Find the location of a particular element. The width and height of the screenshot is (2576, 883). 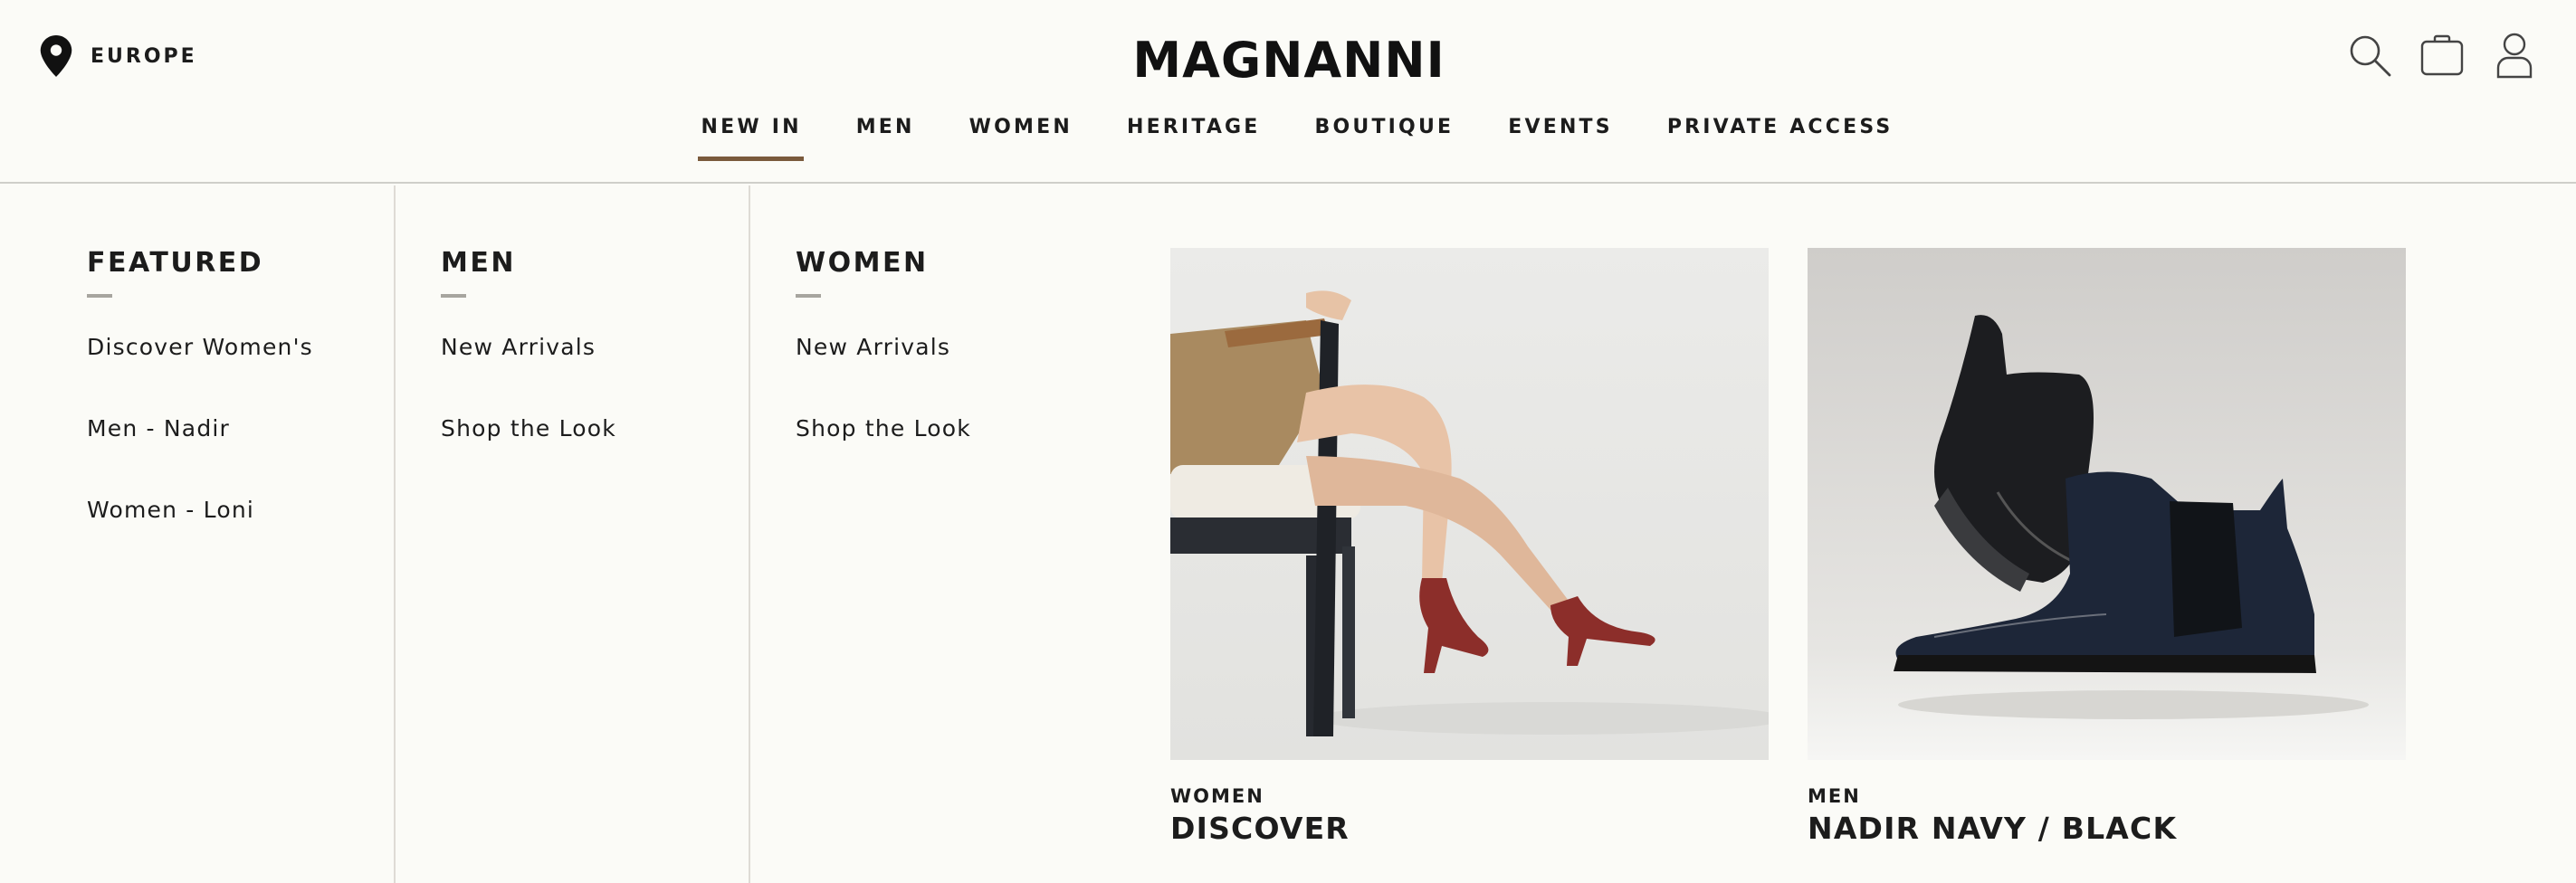

nav-item-boutique: BOUTIQUE is located at coordinates (1385, 138).